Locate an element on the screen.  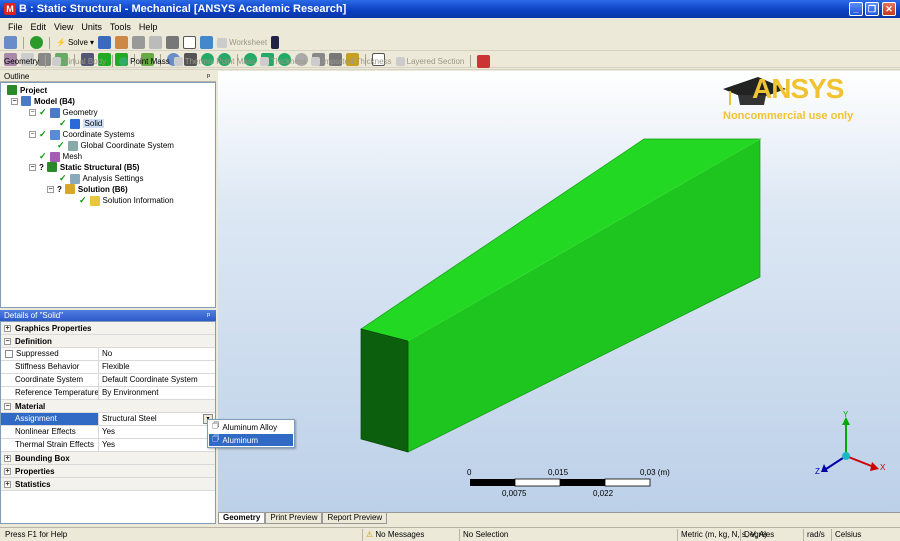
row-nonlinear-effects: Nonlinear Effects Yes is located at coordinates (108, 432).